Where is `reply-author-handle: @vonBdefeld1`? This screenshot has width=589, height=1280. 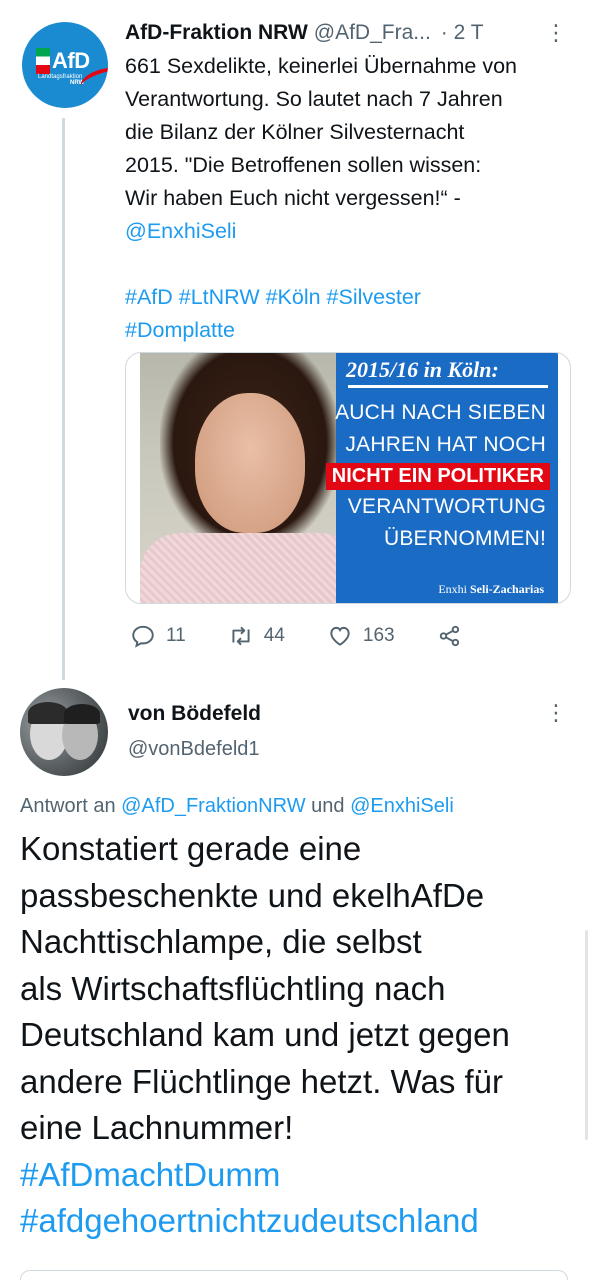 reply-author-handle: @vonBdefeld1 is located at coordinates (194, 749).